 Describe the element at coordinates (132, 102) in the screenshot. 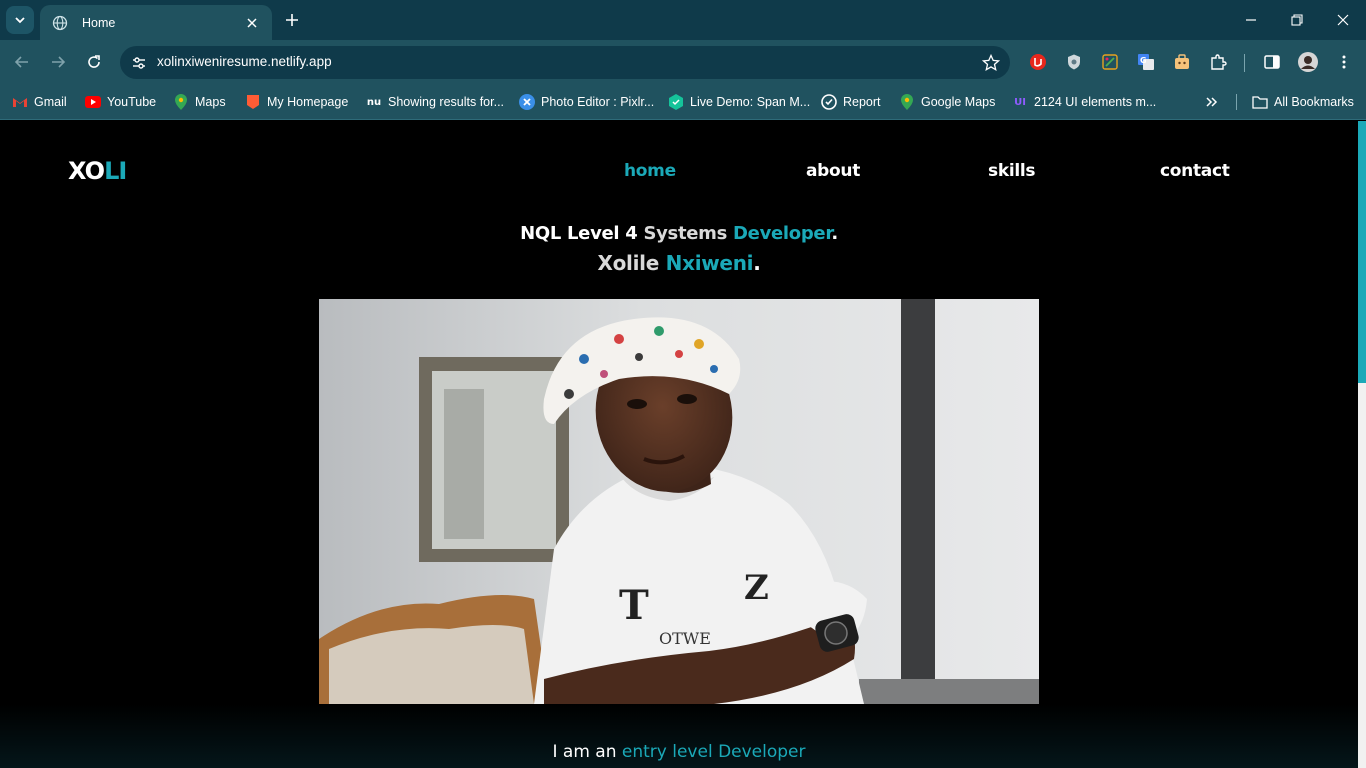

I see `bookmark-label: YouTube` at that location.